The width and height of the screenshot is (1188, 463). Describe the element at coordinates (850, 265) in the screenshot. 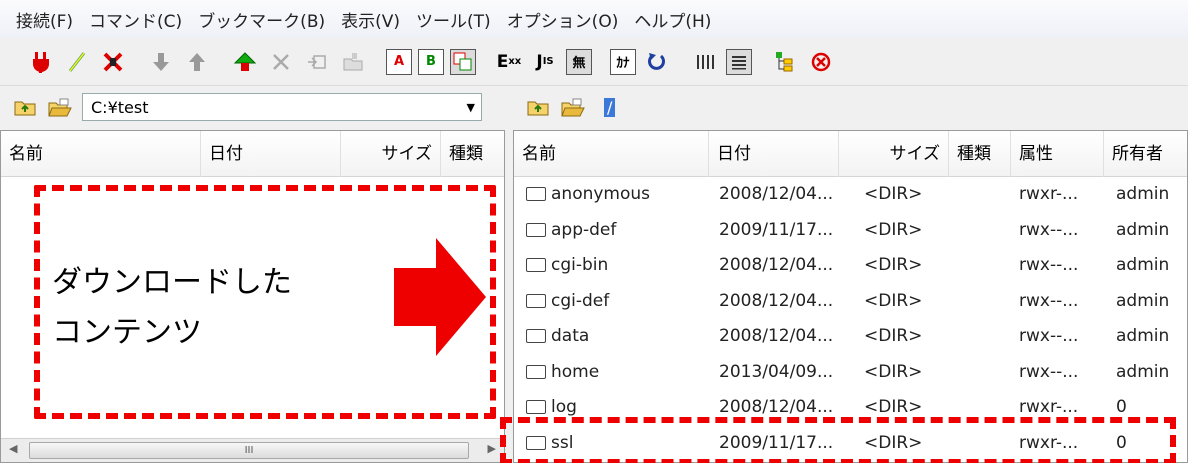

I see `table-row: cgi-bin 2008/12/04... <DIR> rwx--... admin` at that location.